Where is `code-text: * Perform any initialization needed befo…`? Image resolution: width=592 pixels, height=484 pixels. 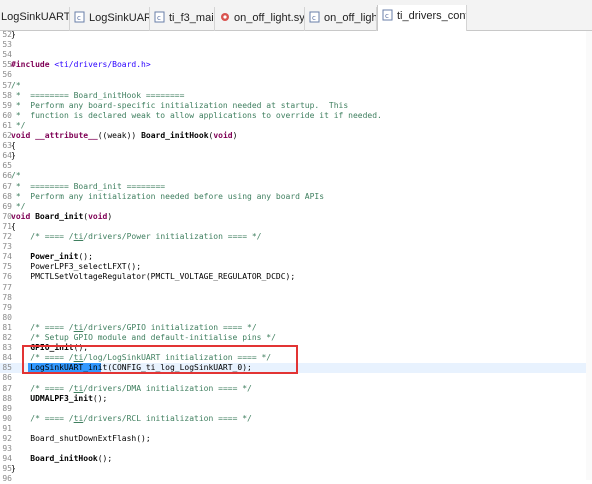 code-text: * Perform any initialization needed befo… is located at coordinates (168, 196).